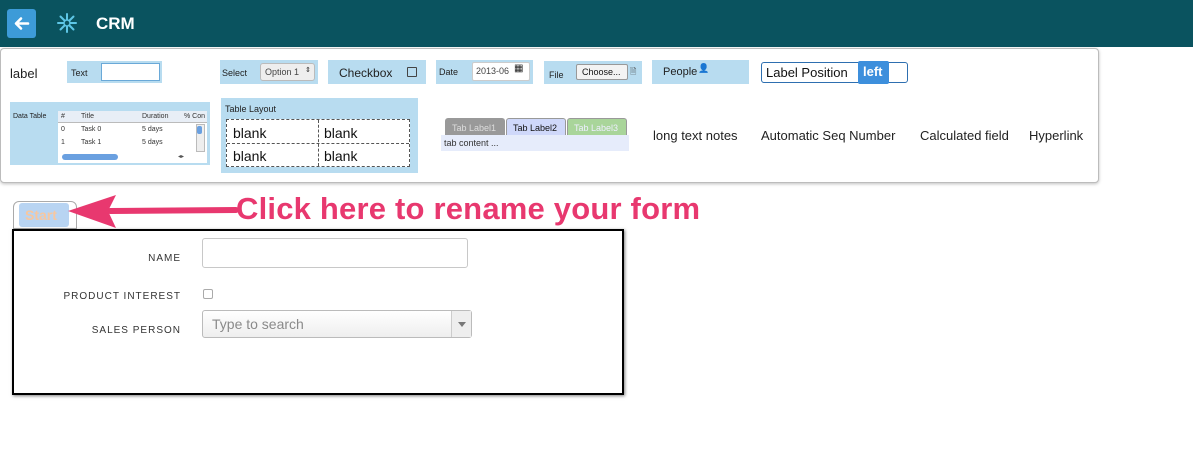 The image size is (1193, 457). Describe the element at coordinates (536, 126) in the screenshot. I see `palette-tab-2: Tab Label2` at that location.